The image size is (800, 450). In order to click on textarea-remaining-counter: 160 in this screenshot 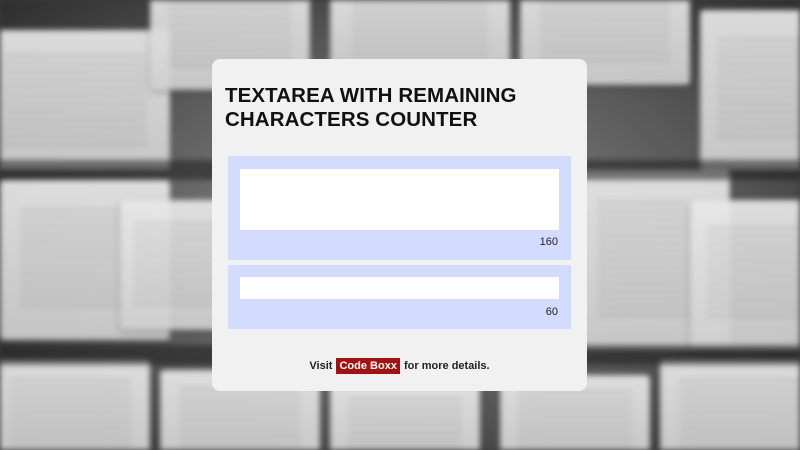, I will do `click(548, 242)`.